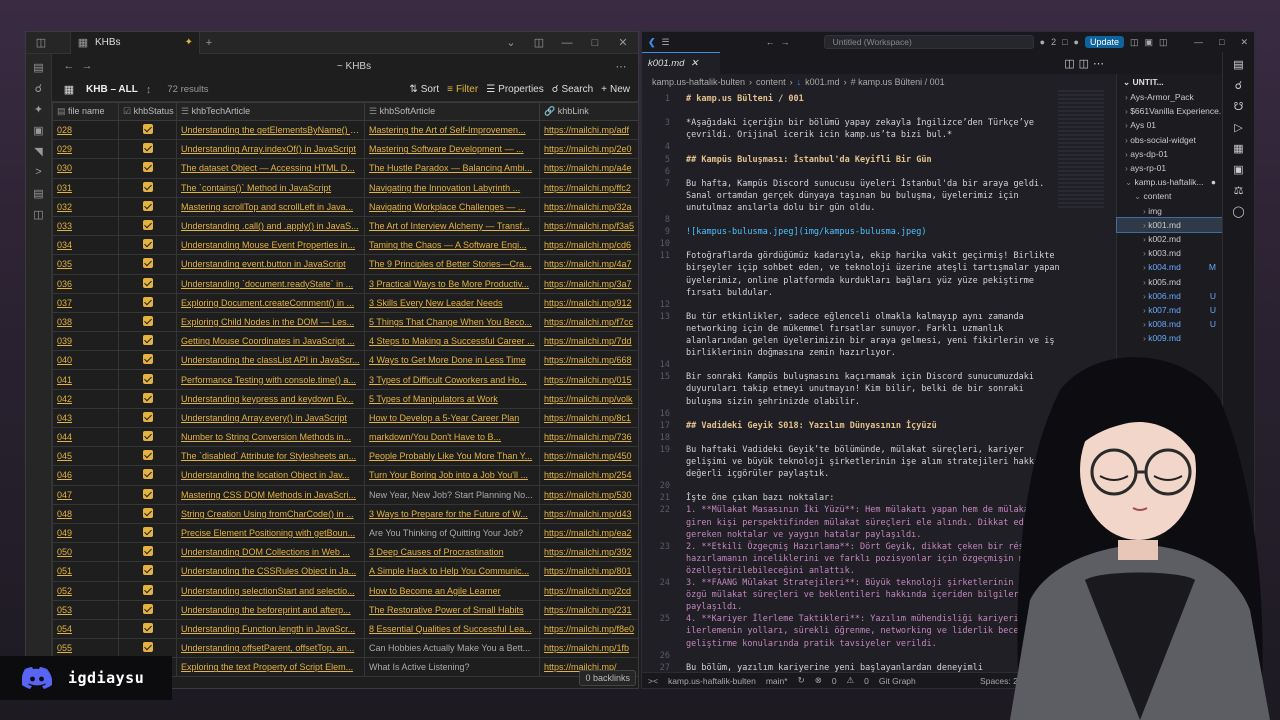  What do you see at coordinates (588, 245) in the screenshot?
I see `link-cell: https://mailchi.mp/cd6` at bounding box center [588, 245].